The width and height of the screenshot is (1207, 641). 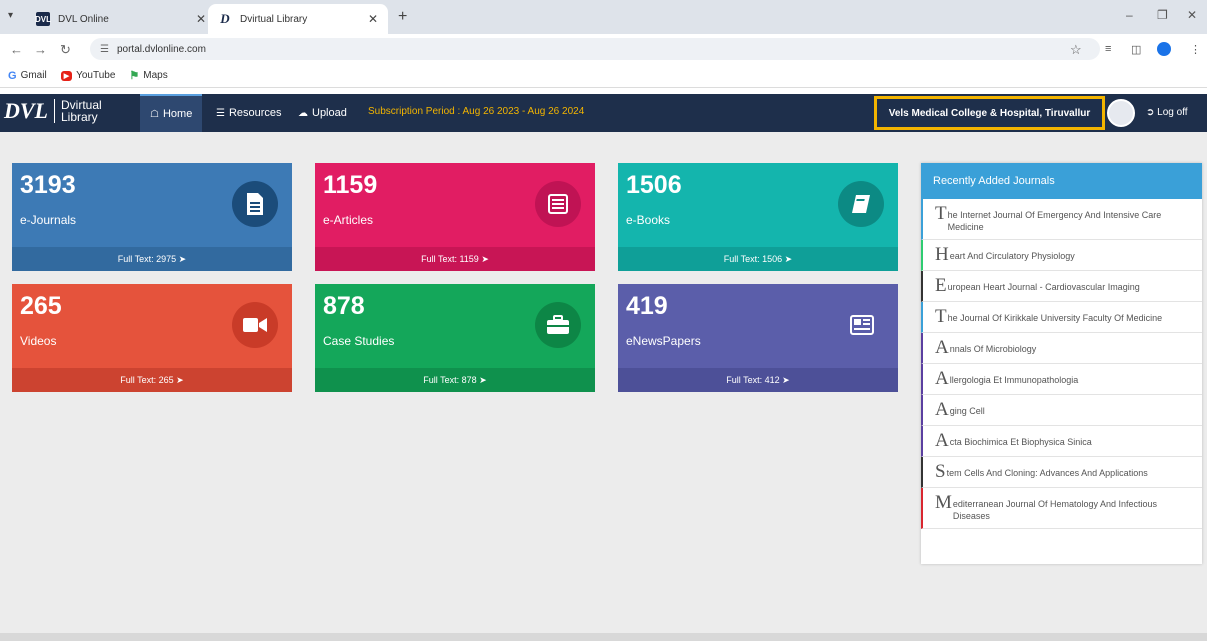 I want to click on stat-card-ebooks: 1506 e-Books Full Text: 1506 ➤, so click(x=758, y=217).